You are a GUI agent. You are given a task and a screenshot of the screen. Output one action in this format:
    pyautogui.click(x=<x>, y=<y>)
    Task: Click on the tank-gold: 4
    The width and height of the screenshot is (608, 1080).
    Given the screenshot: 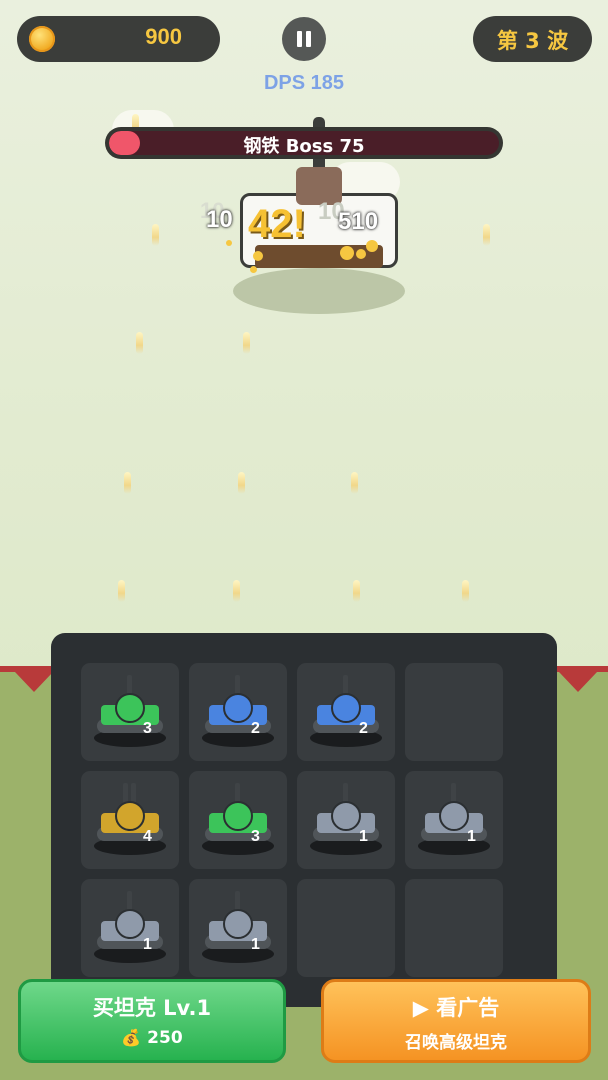 What is the action you would take?
    pyautogui.click(x=130, y=820)
    